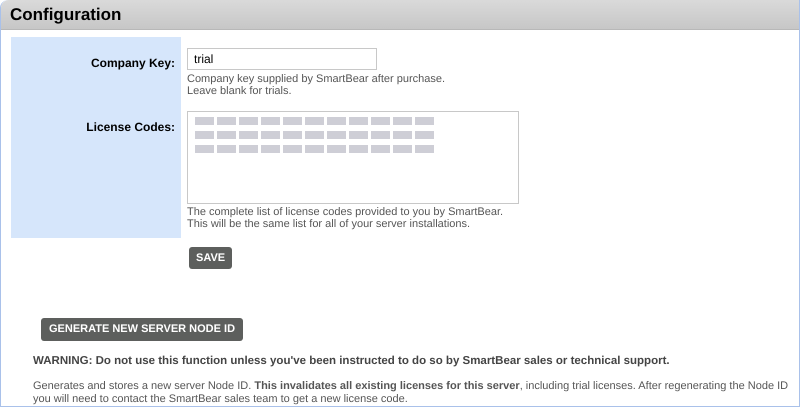 The image size is (800, 407). What do you see at coordinates (411, 392) in the screenshot?
I see `description-text: Generates and stores a new server Node ID. This invalidates all existing licenses for this server, including trial licenses. After regenerating the Node ID you will need to contact the SmartBear sales team to get a new license code.` at bounding box center [411, 392].